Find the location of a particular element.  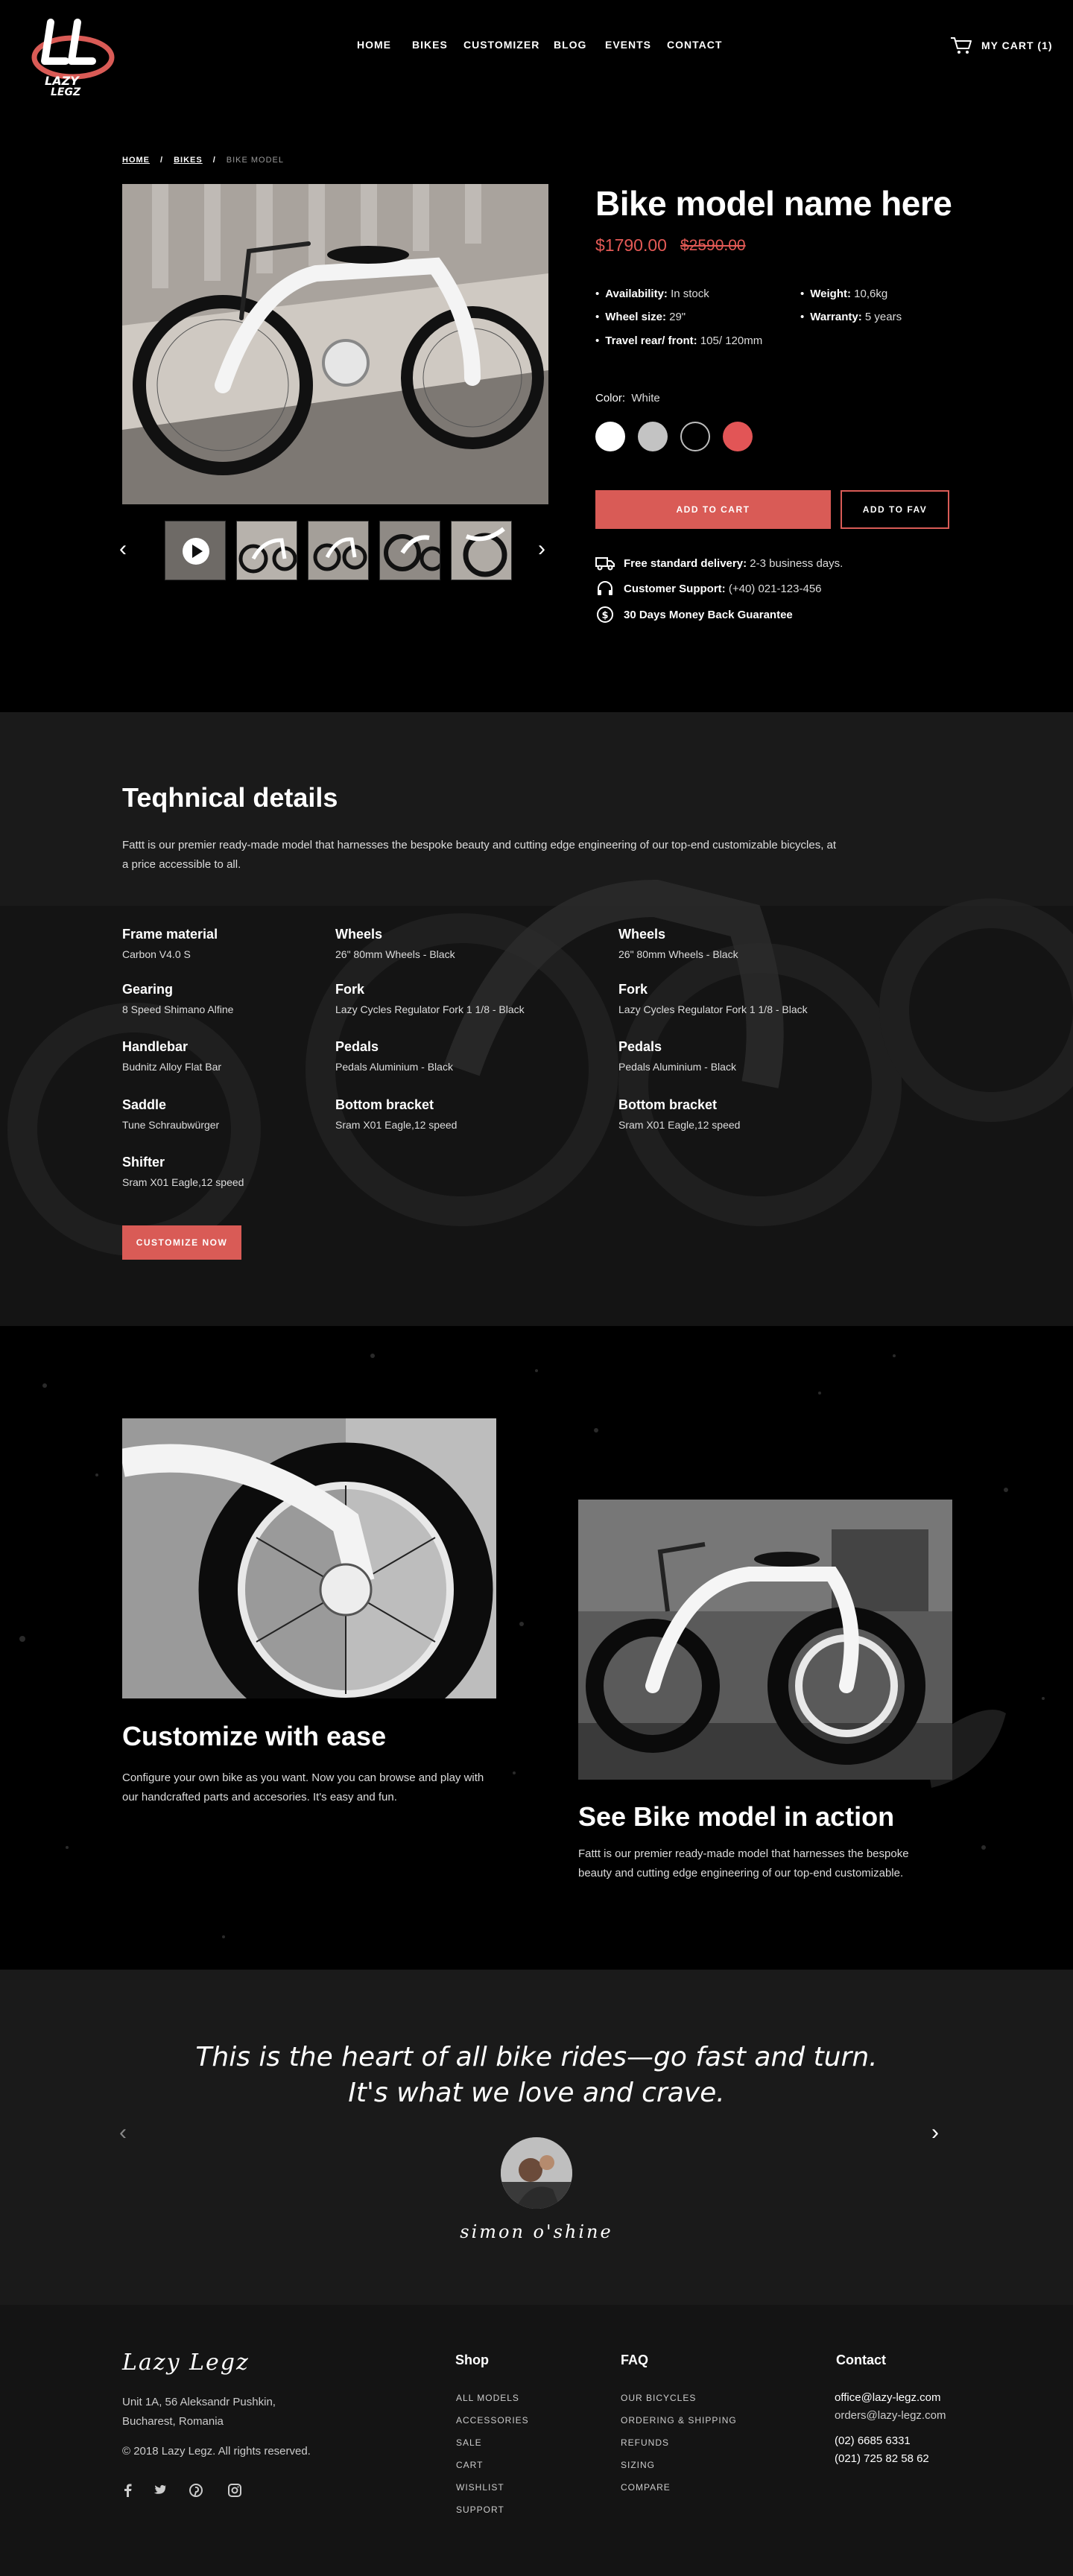

detail-value: Pedals Aluminium - Black is located at coordinates (394, 1067).